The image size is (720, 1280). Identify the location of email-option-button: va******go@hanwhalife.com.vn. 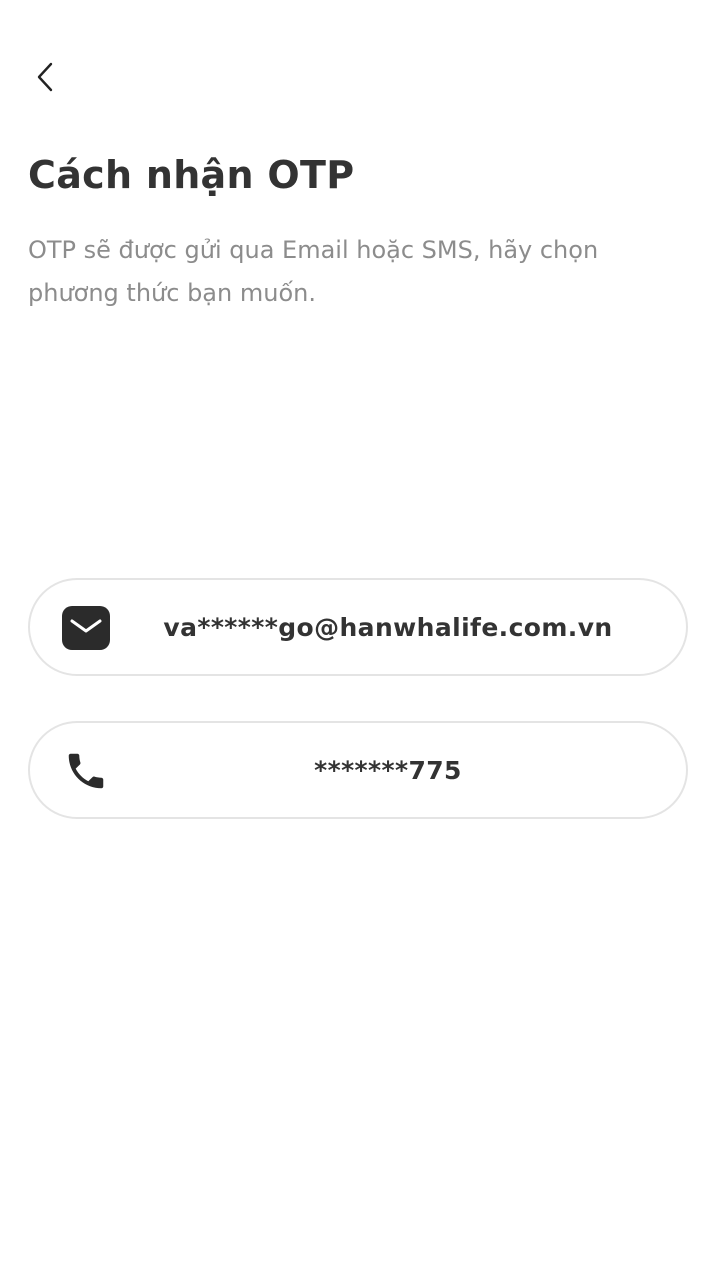
(358, 627).